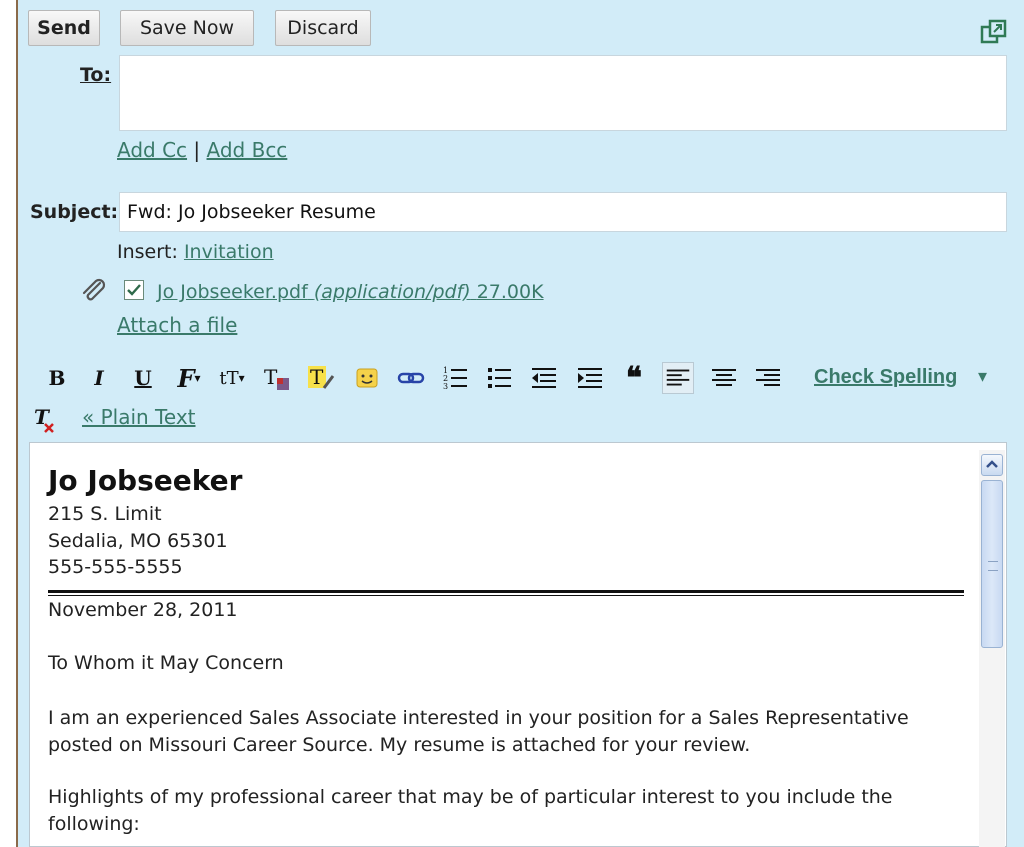 This screenshot has width=1024, height=847. I want to click on paragraph-line: following:, so click(94, 823).